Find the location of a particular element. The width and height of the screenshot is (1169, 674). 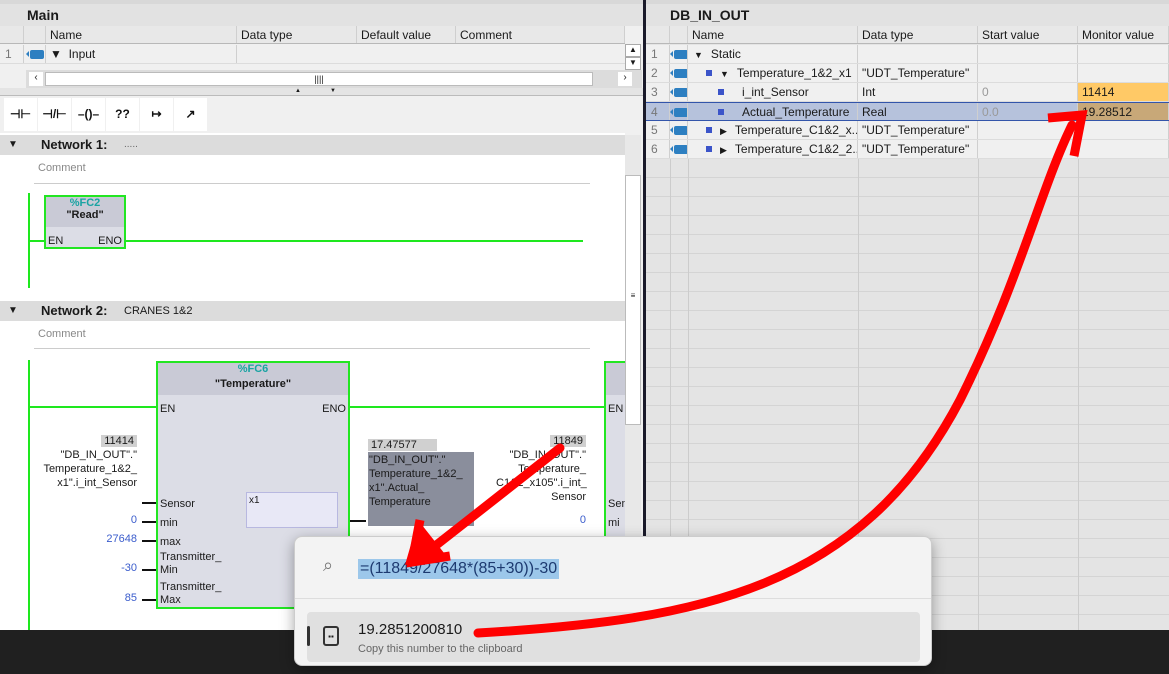

arrow-to-formula is located at coordinates (485, 505).